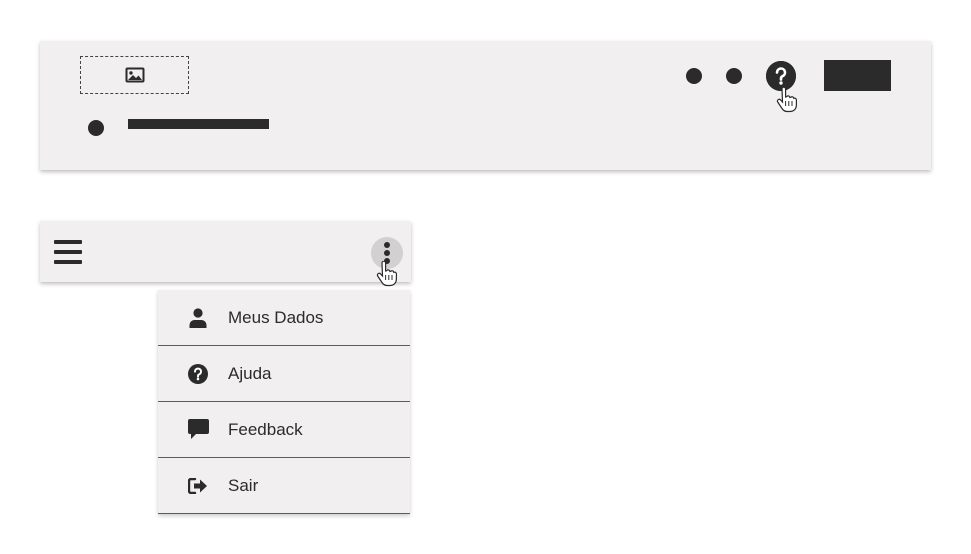 Image resolution: width=971 pixels, height=554 pixels. I want to click on menu-item-meus-dados: Meus Dados, so click(284, 318).